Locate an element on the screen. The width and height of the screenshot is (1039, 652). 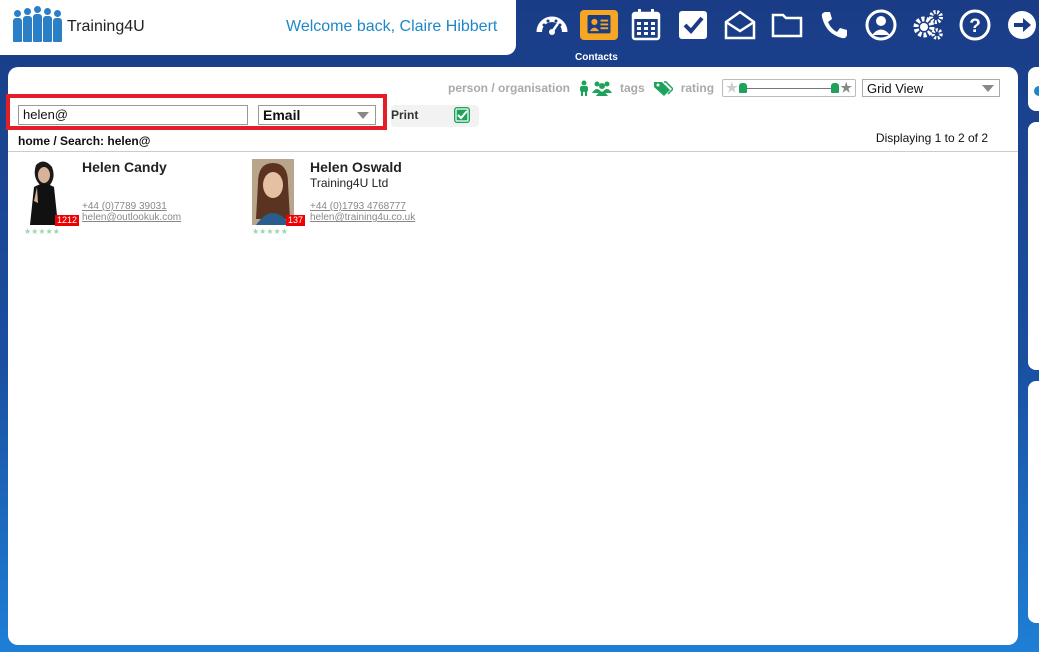
print-checkbox is located at coordinates (462, 115).